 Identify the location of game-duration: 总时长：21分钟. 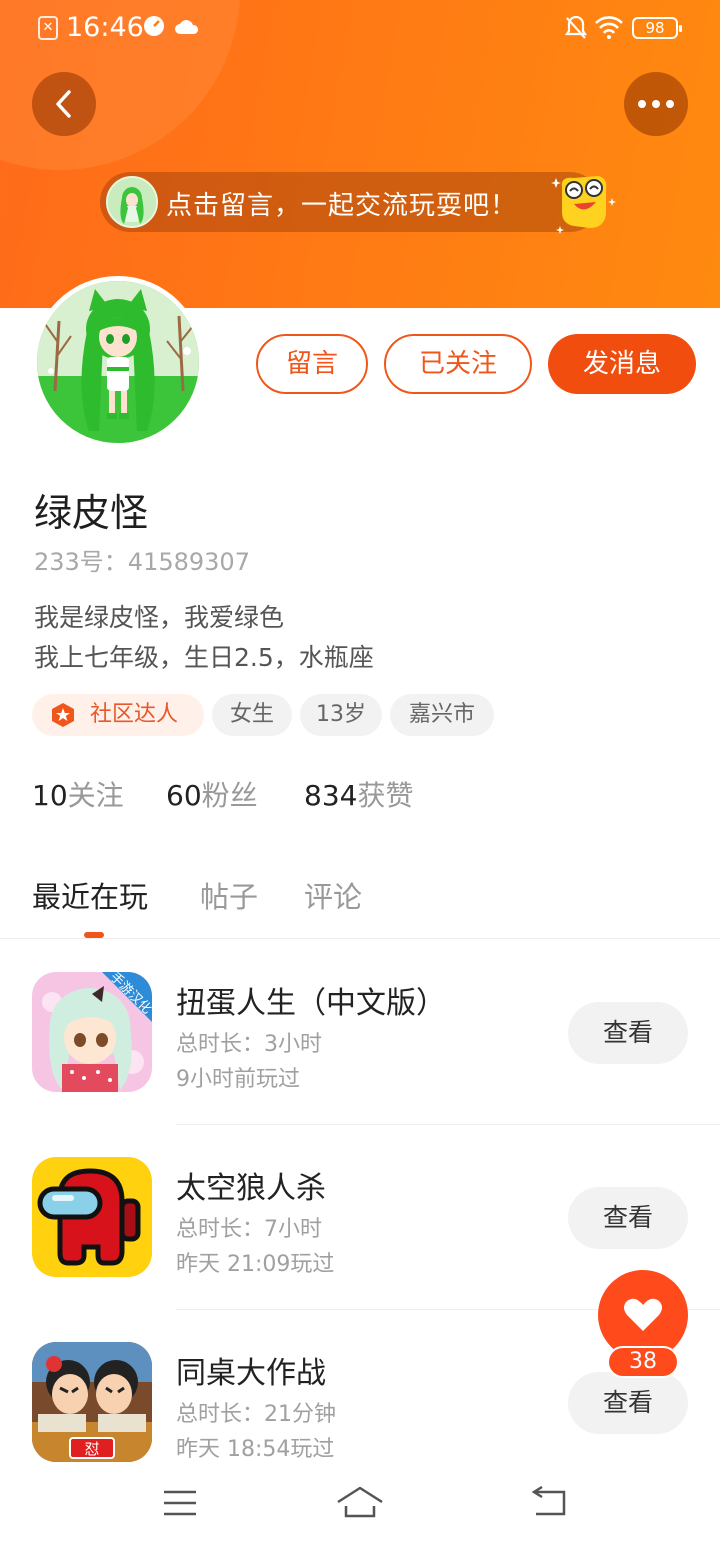
(256, 1414).